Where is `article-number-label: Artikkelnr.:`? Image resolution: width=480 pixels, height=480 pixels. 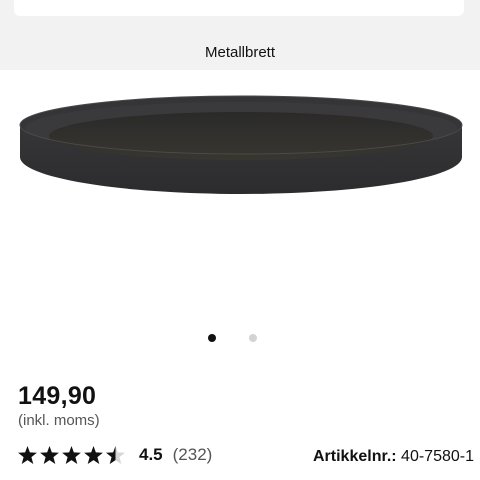
article-number-label: Artikkelnr.: is located at coordinates (355, 456).